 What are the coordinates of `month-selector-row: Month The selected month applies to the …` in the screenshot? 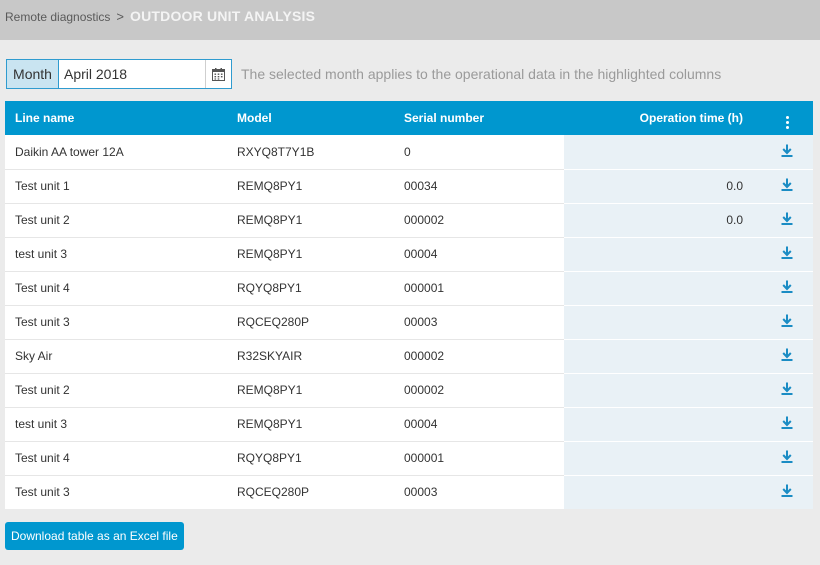 It's located at (363, 74).